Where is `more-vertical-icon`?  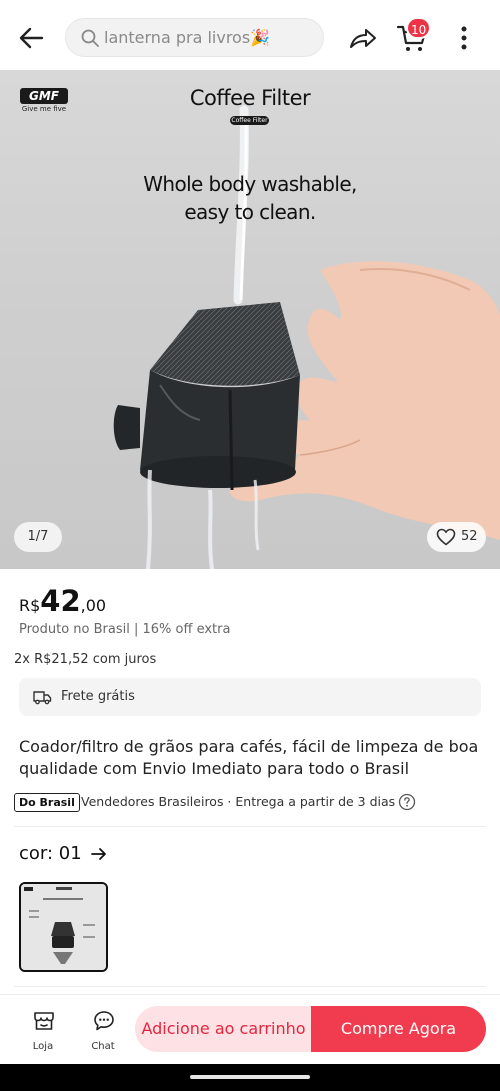 more-vertical-icon is located at coordinates (464, 38).